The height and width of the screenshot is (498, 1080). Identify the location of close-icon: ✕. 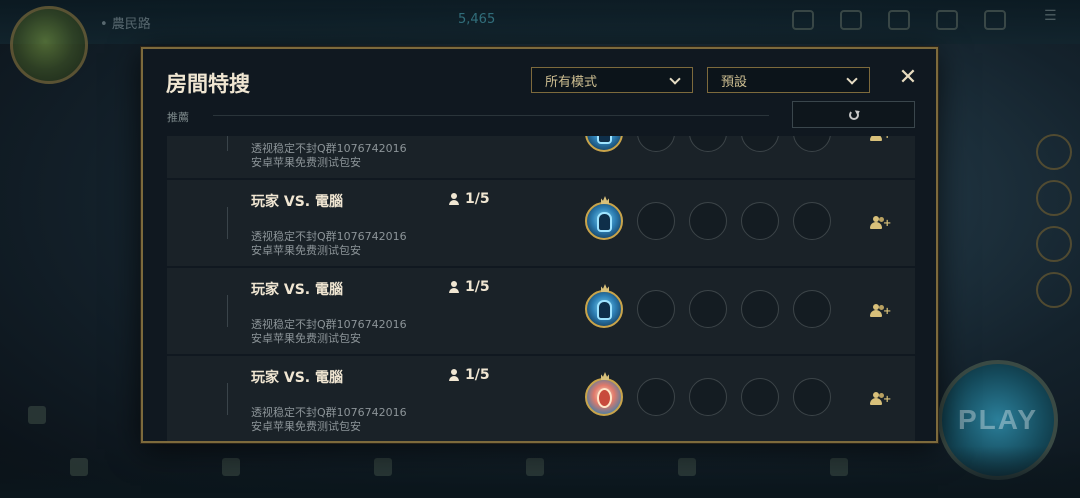
(908, 78).